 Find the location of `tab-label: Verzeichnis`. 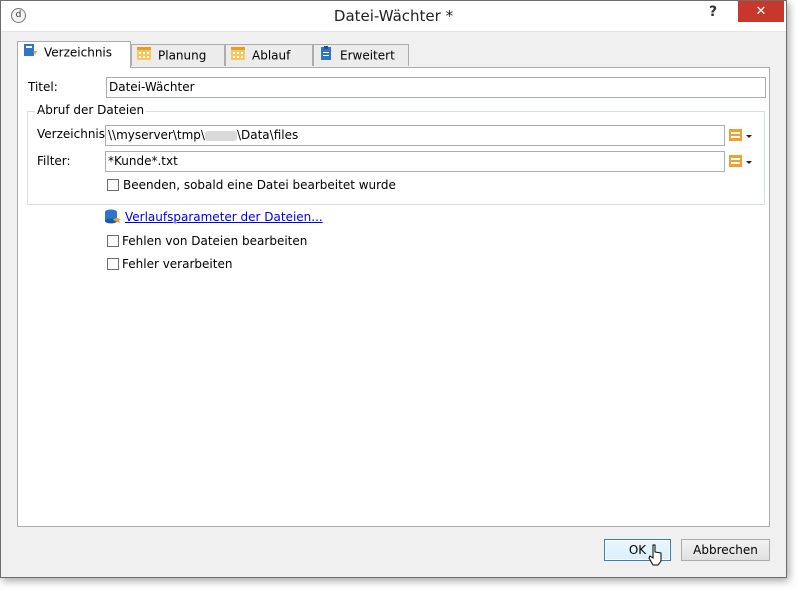

tab-label: Verzeichnis is located at coordinates (78, 52).